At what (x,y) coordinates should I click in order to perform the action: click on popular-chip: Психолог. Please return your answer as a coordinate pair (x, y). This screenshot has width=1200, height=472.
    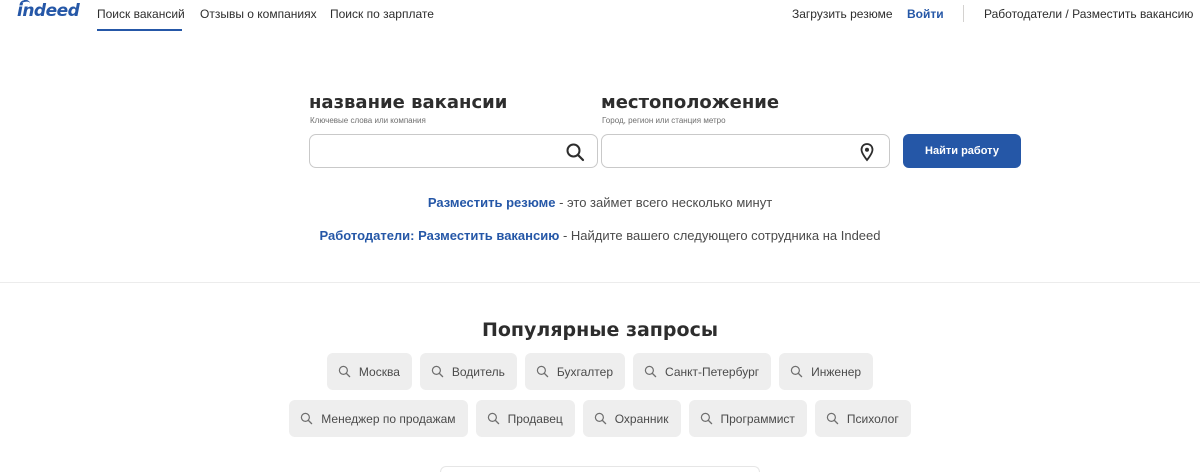
    Looking at the image, I should click on (862, 418).